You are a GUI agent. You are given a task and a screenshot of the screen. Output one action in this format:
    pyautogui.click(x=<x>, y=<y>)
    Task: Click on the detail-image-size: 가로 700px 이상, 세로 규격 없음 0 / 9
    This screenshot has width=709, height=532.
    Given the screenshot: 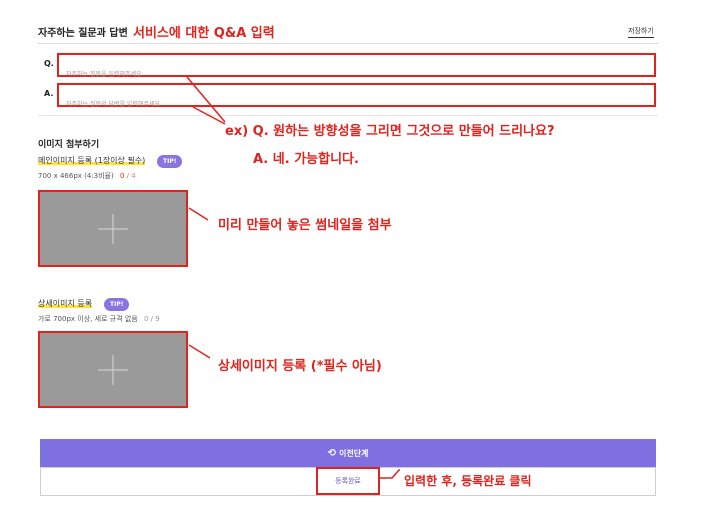 What is the action you would take?
    pyautogui.click(x=99, y=319)
    